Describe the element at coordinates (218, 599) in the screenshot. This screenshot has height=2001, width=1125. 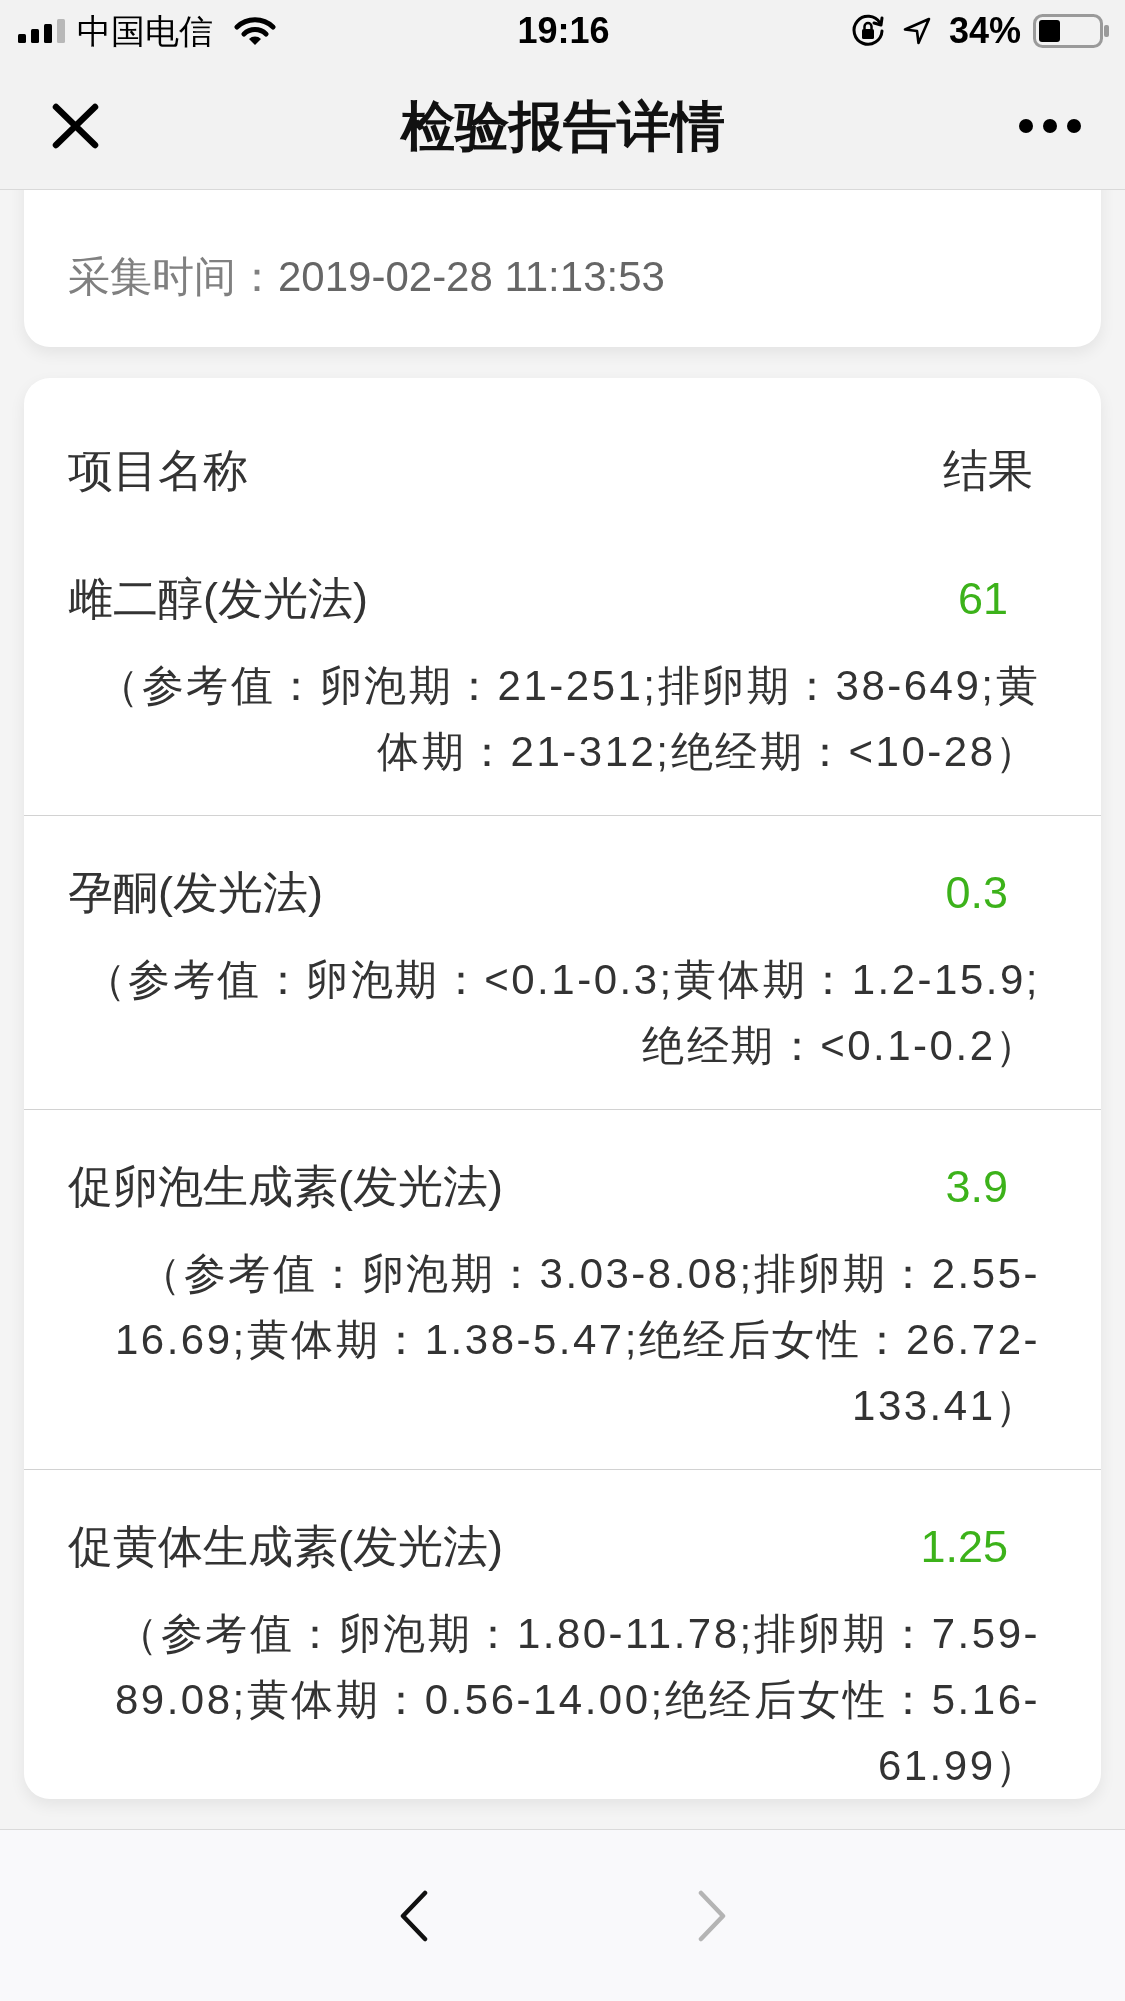
I see `test-name: 雌二醇(发光法)` at that location.